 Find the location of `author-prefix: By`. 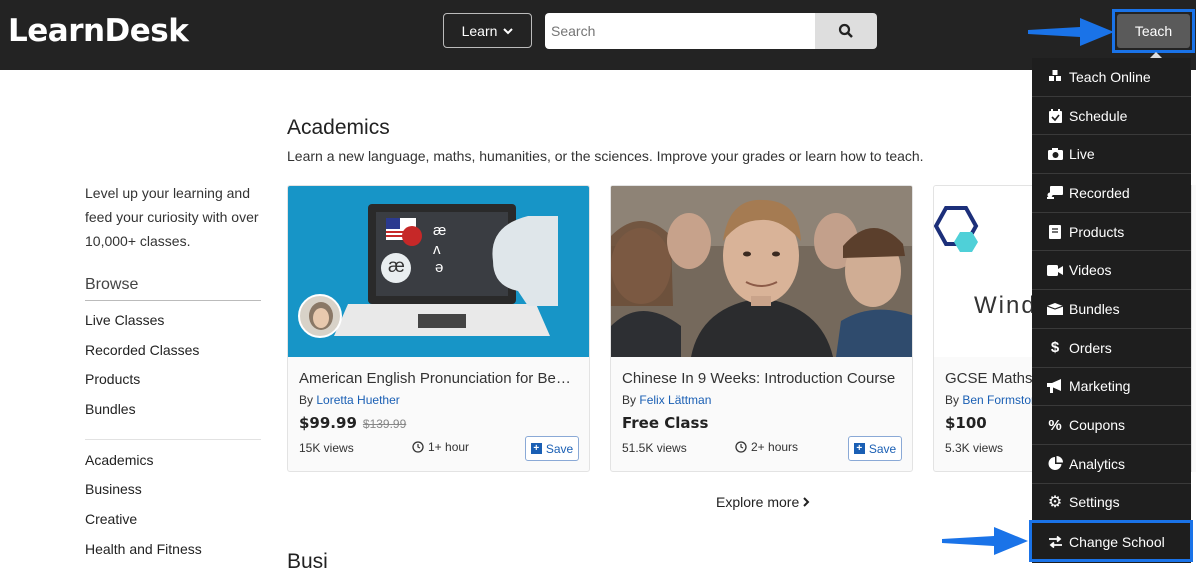

author-prefix: By is located at coordinates (306, 400).